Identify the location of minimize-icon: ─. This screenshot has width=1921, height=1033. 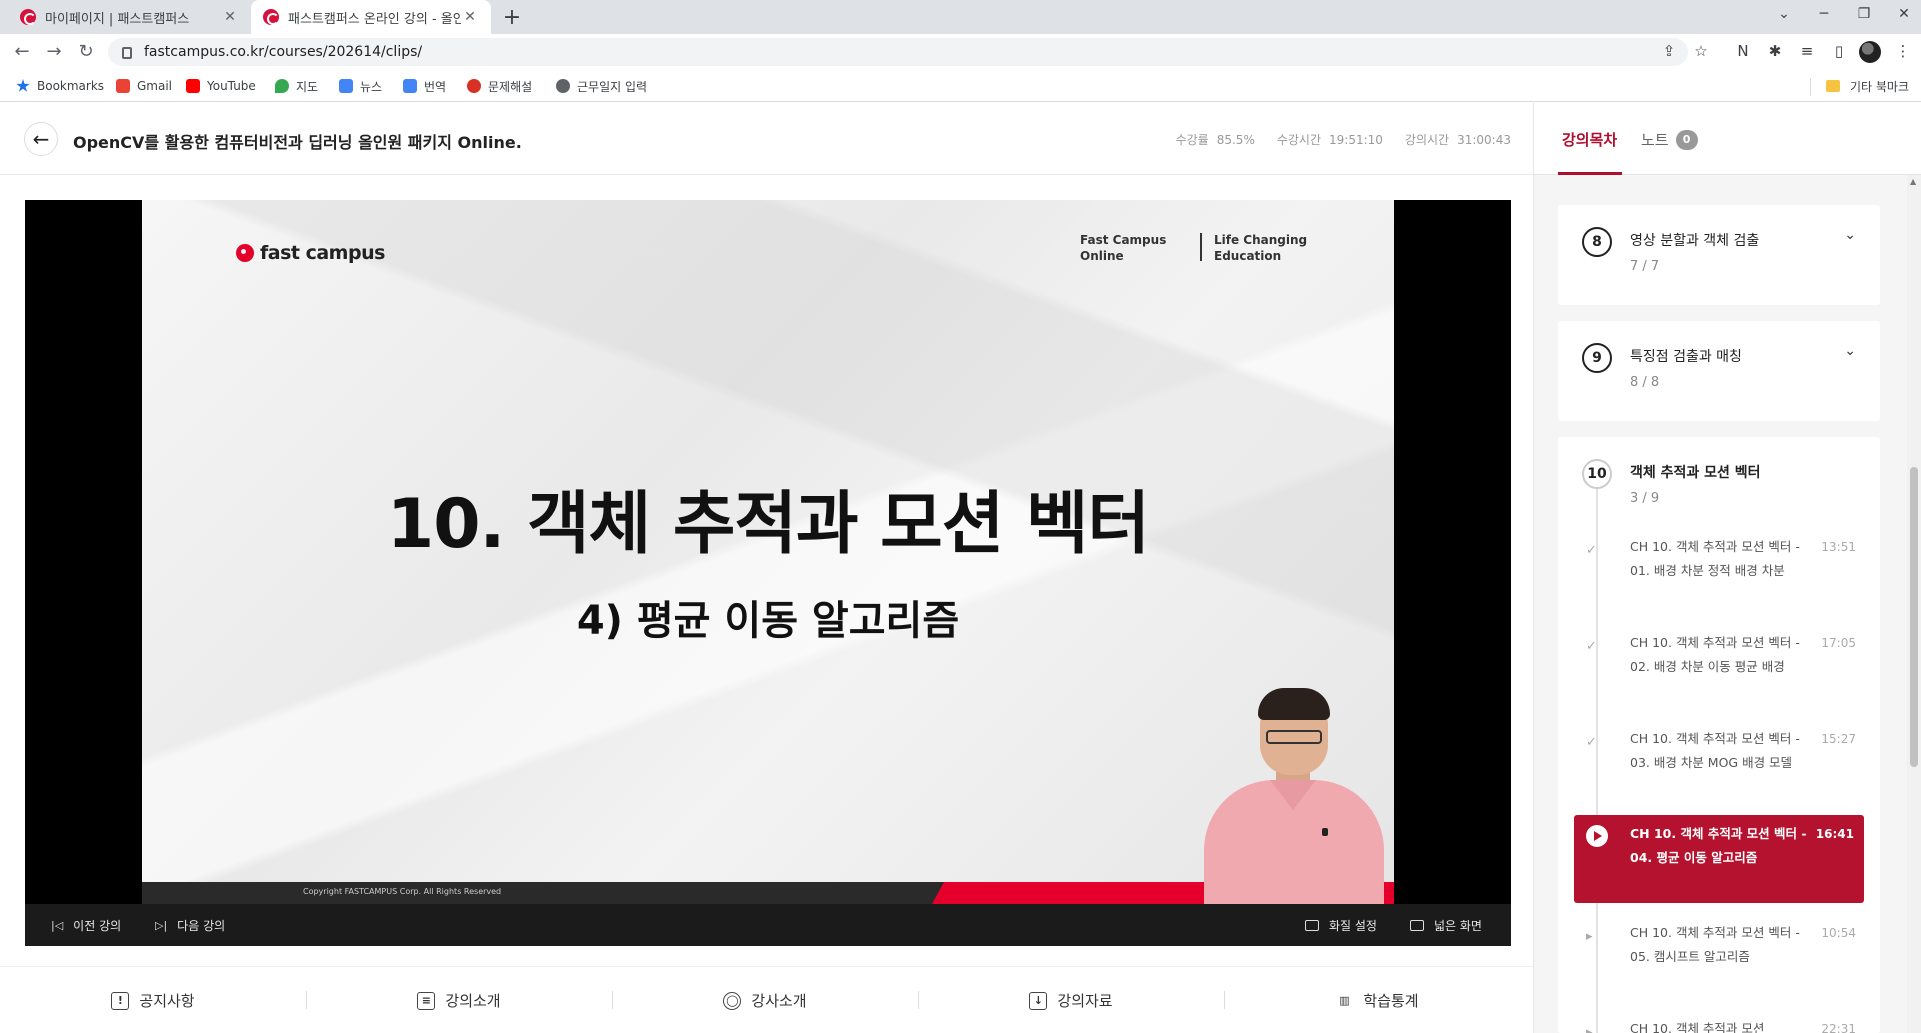
(1824, 14).